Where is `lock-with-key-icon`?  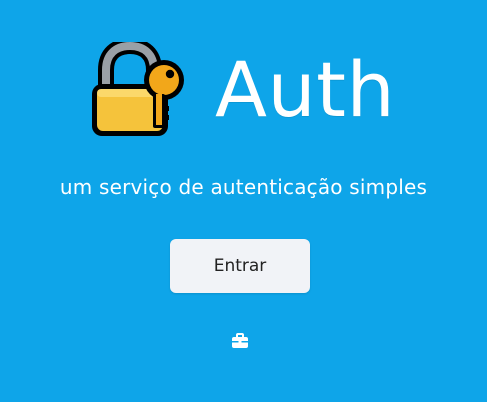
lock-with-key-icon is located at coordinates (138, 89).